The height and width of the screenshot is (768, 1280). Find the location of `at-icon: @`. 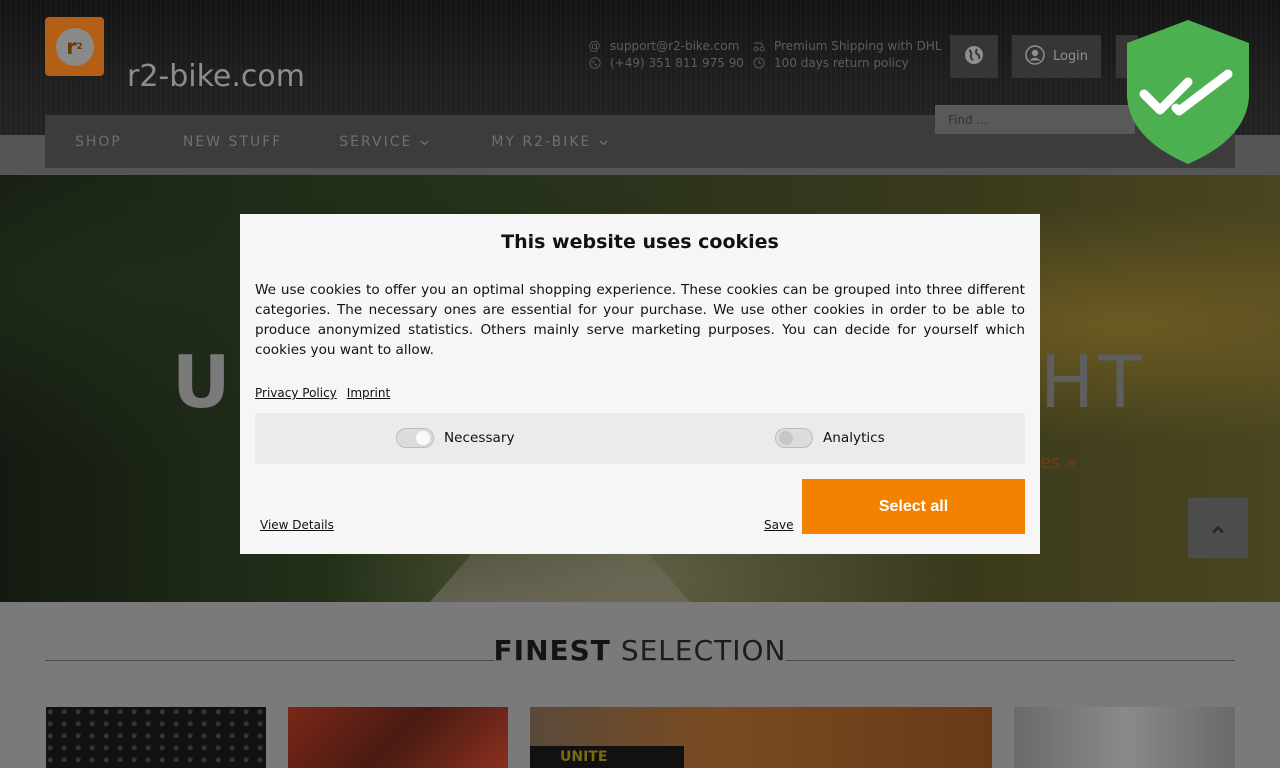

at-icon: @ is located at coordinates (594, 46).